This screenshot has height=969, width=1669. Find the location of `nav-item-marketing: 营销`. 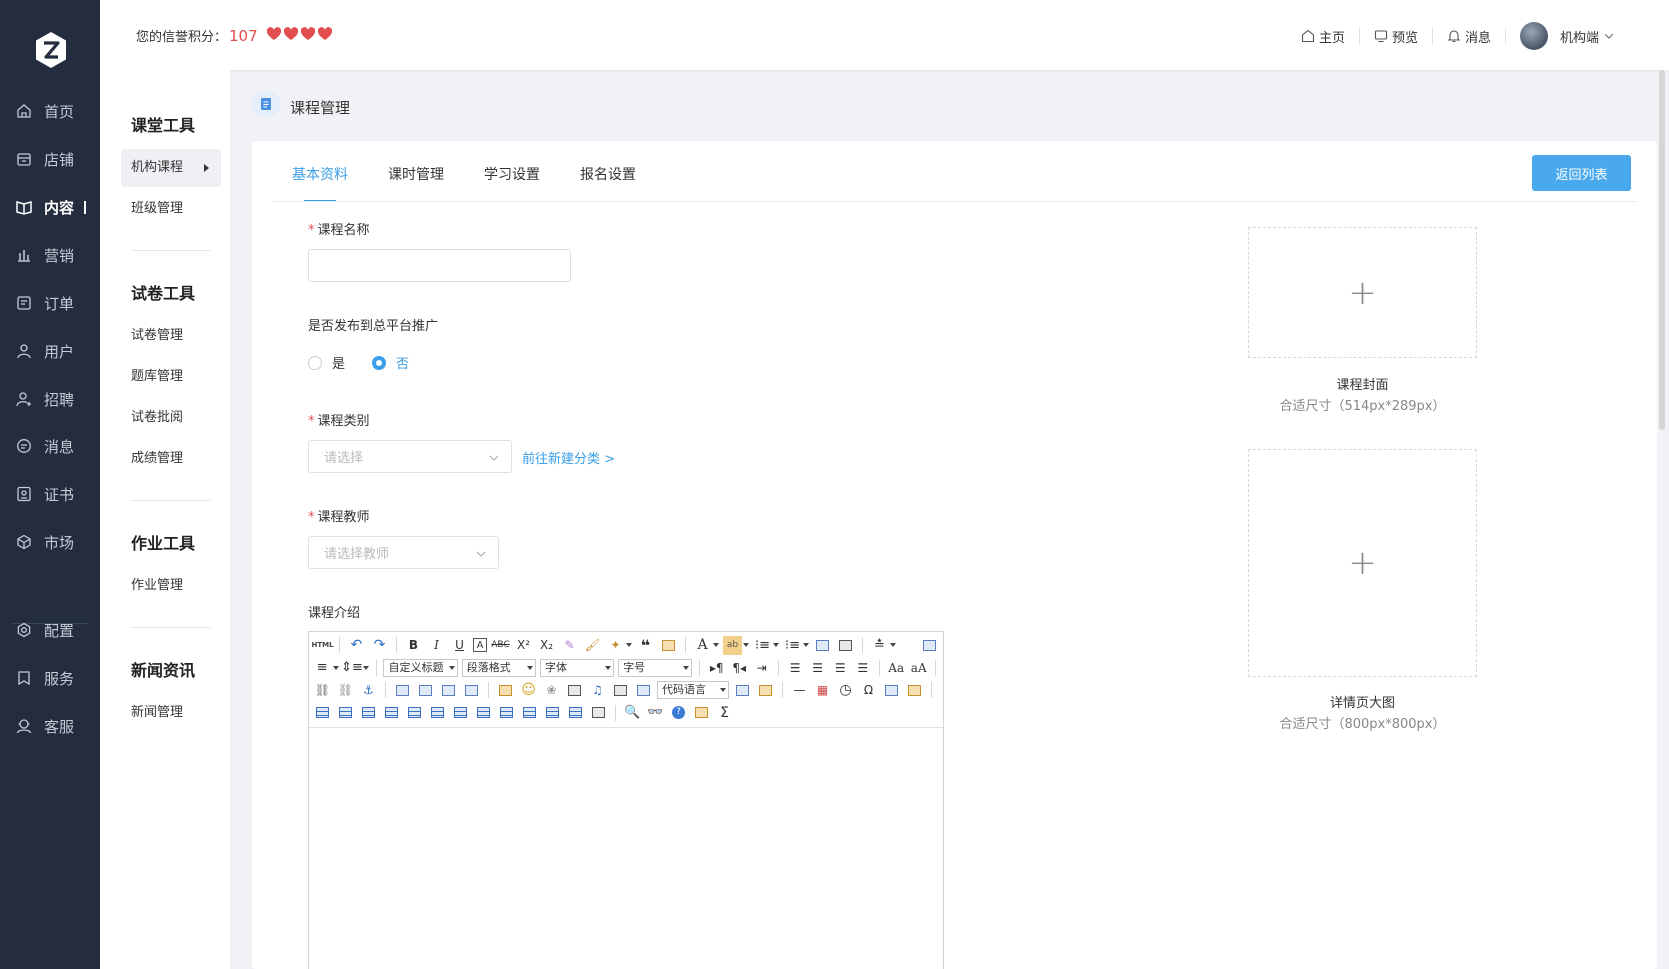

nav-item-marketing: 营销 is located at coordinates (50, 255).